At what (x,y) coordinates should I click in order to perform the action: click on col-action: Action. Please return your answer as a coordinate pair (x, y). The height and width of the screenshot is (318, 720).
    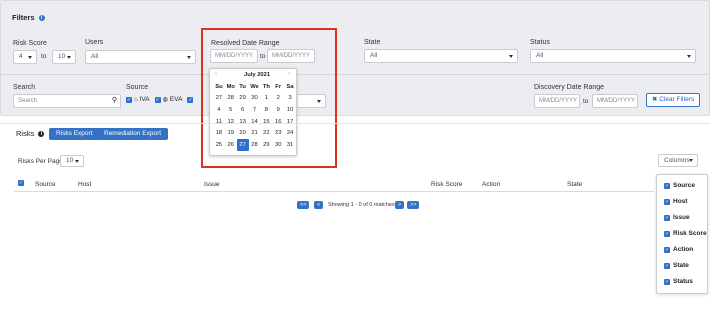
    Looking at the image, I should click on (491, 184).